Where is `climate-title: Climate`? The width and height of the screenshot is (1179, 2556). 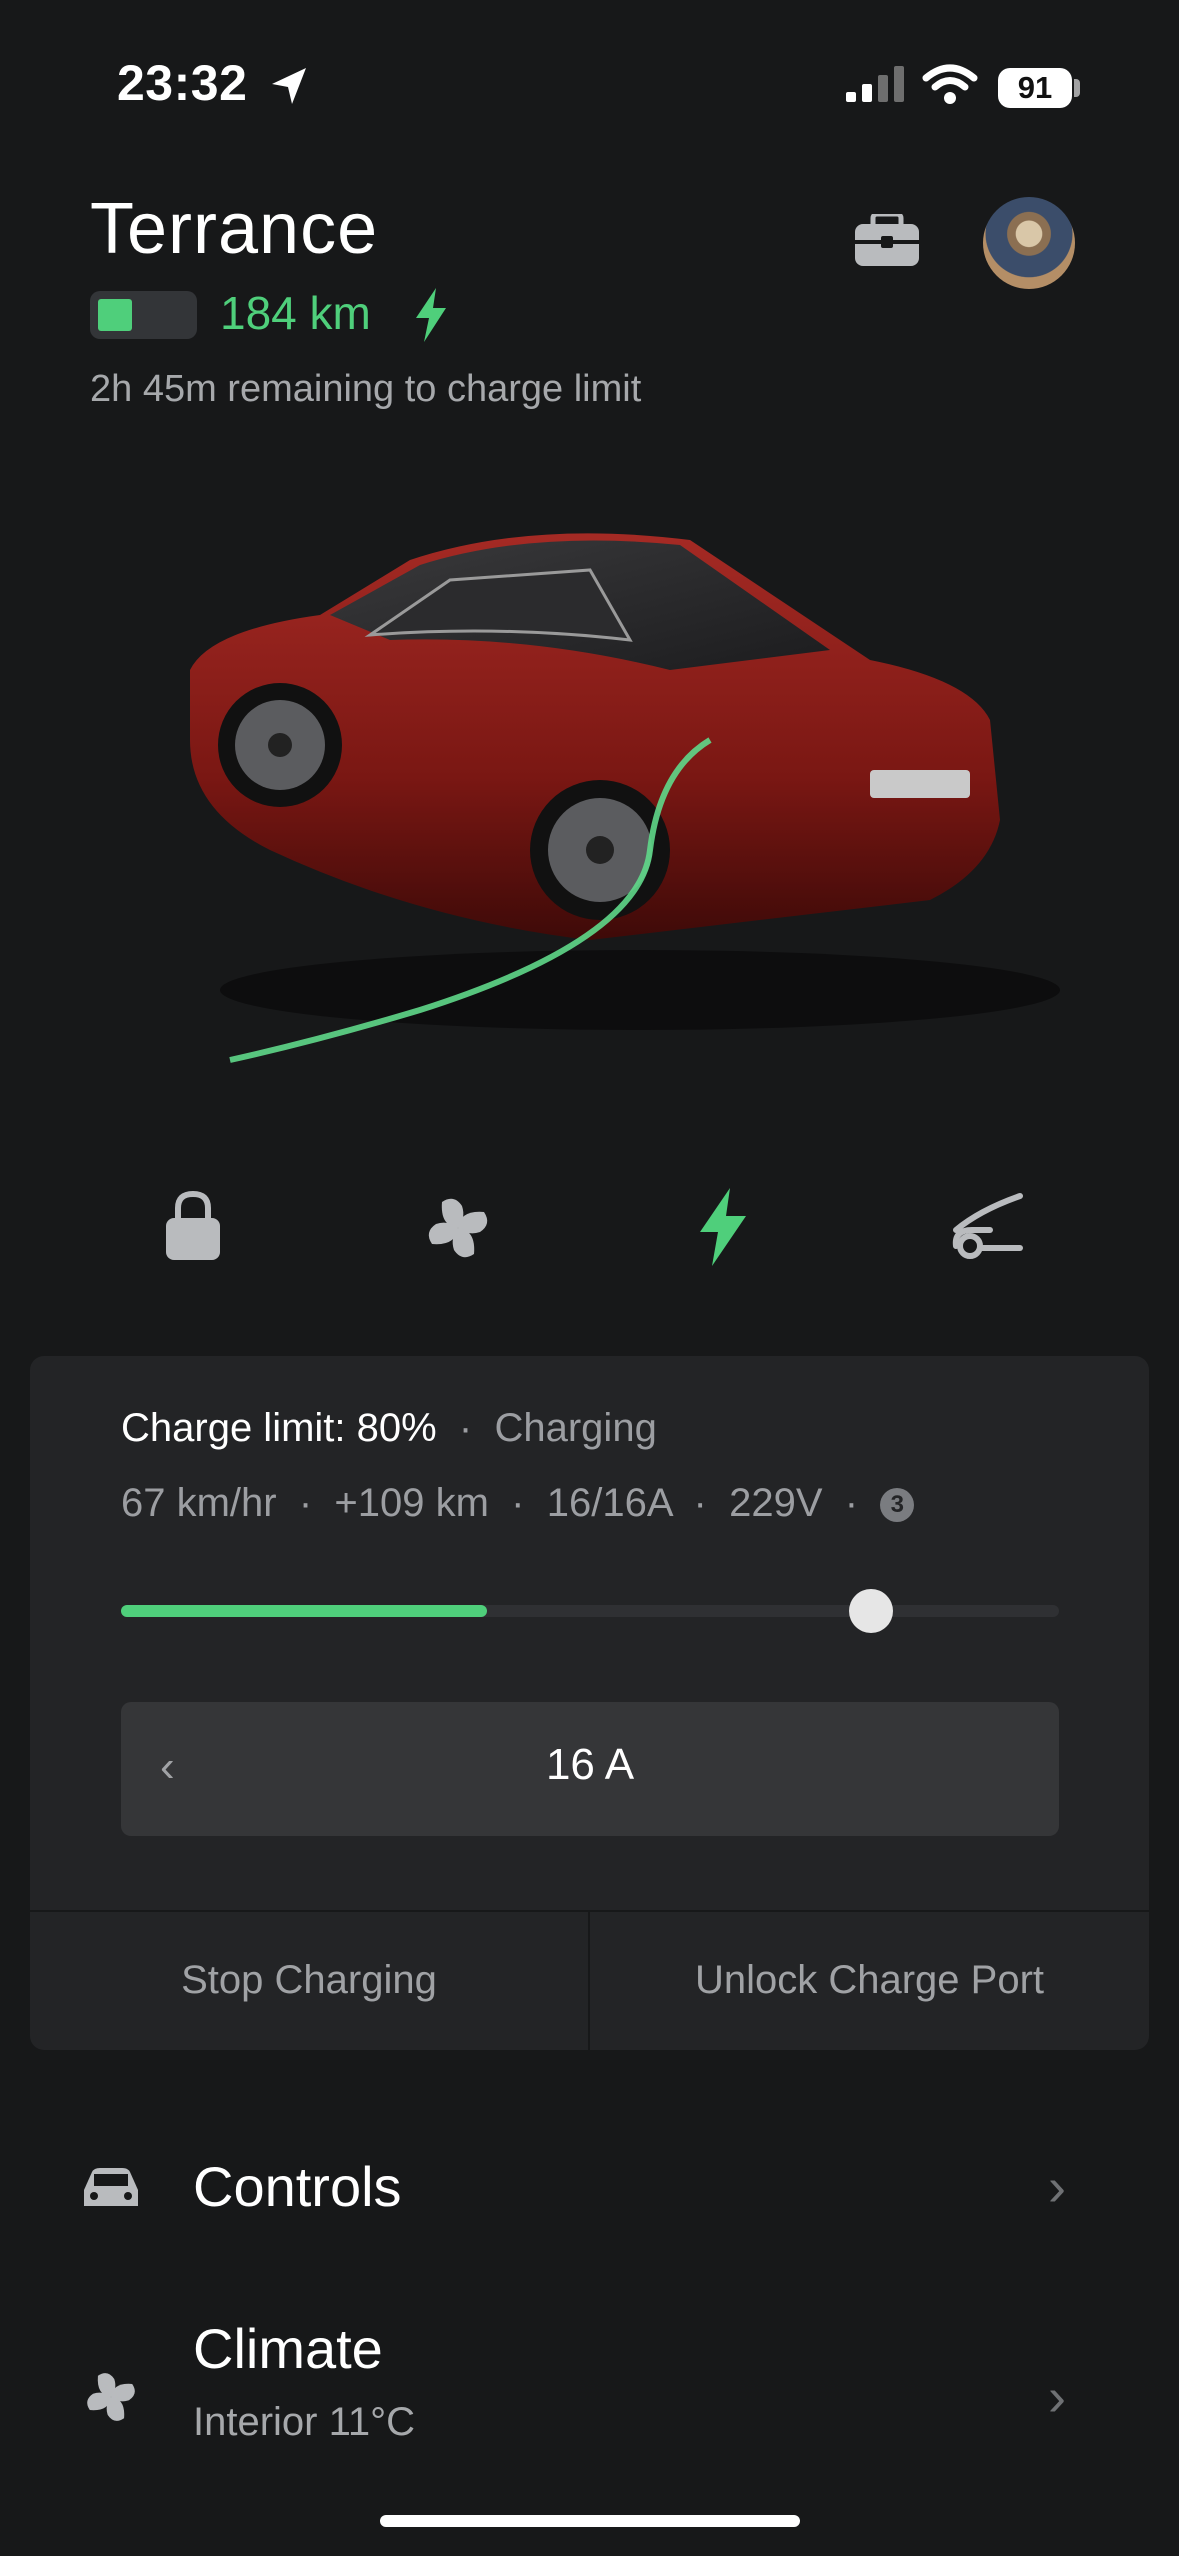 climate-title: Climate is located at coordinates (288, 2348).